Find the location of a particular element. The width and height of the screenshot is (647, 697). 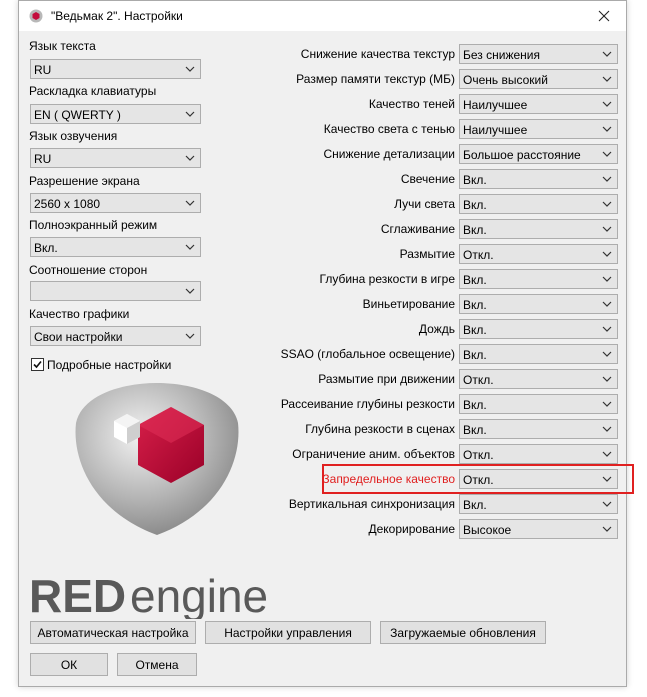

setting-label: Глубина резкости в сценах is located at coordinates (380, 429).